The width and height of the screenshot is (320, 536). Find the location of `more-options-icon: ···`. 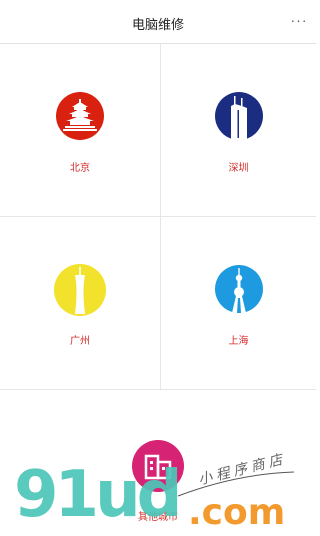

more-options-icon: ··· is located at coordinates (299, 20).